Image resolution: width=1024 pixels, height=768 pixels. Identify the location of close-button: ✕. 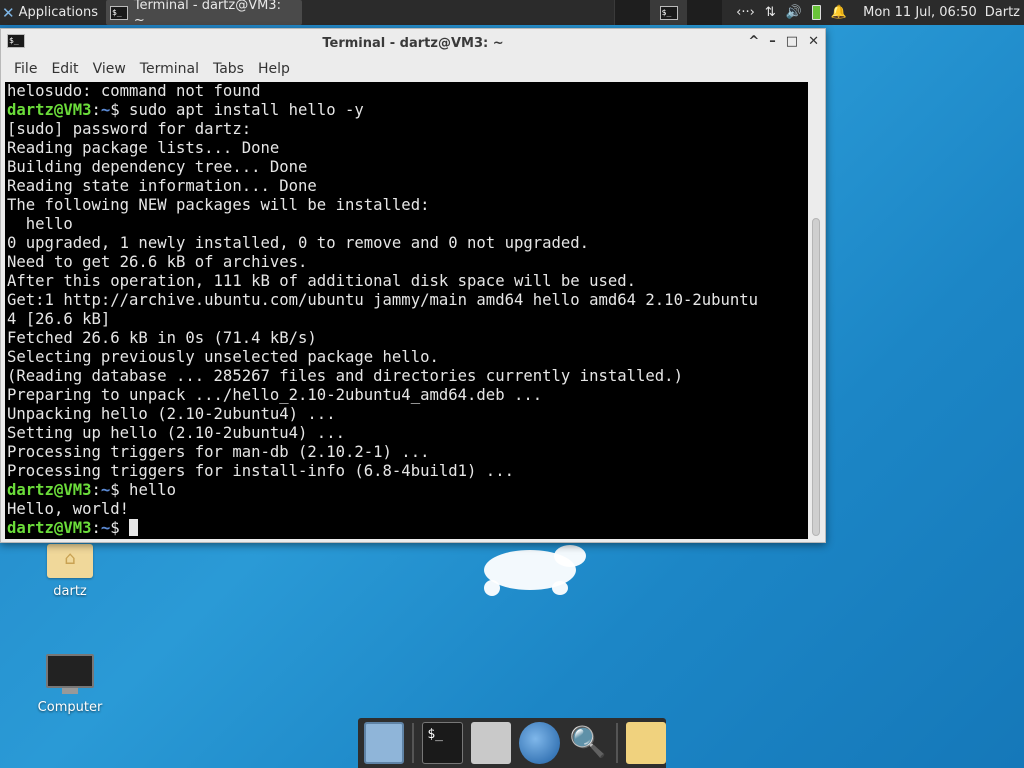
(813, 41).